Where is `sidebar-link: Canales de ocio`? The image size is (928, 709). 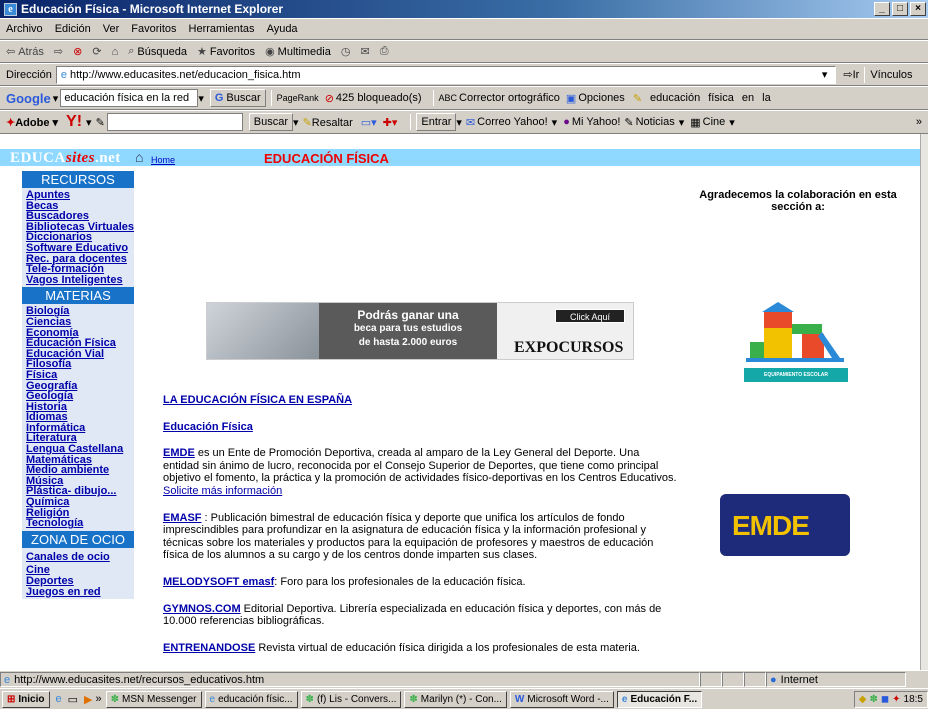 sidebar-link: Canales de ocio is located at coordinates (80, 557).